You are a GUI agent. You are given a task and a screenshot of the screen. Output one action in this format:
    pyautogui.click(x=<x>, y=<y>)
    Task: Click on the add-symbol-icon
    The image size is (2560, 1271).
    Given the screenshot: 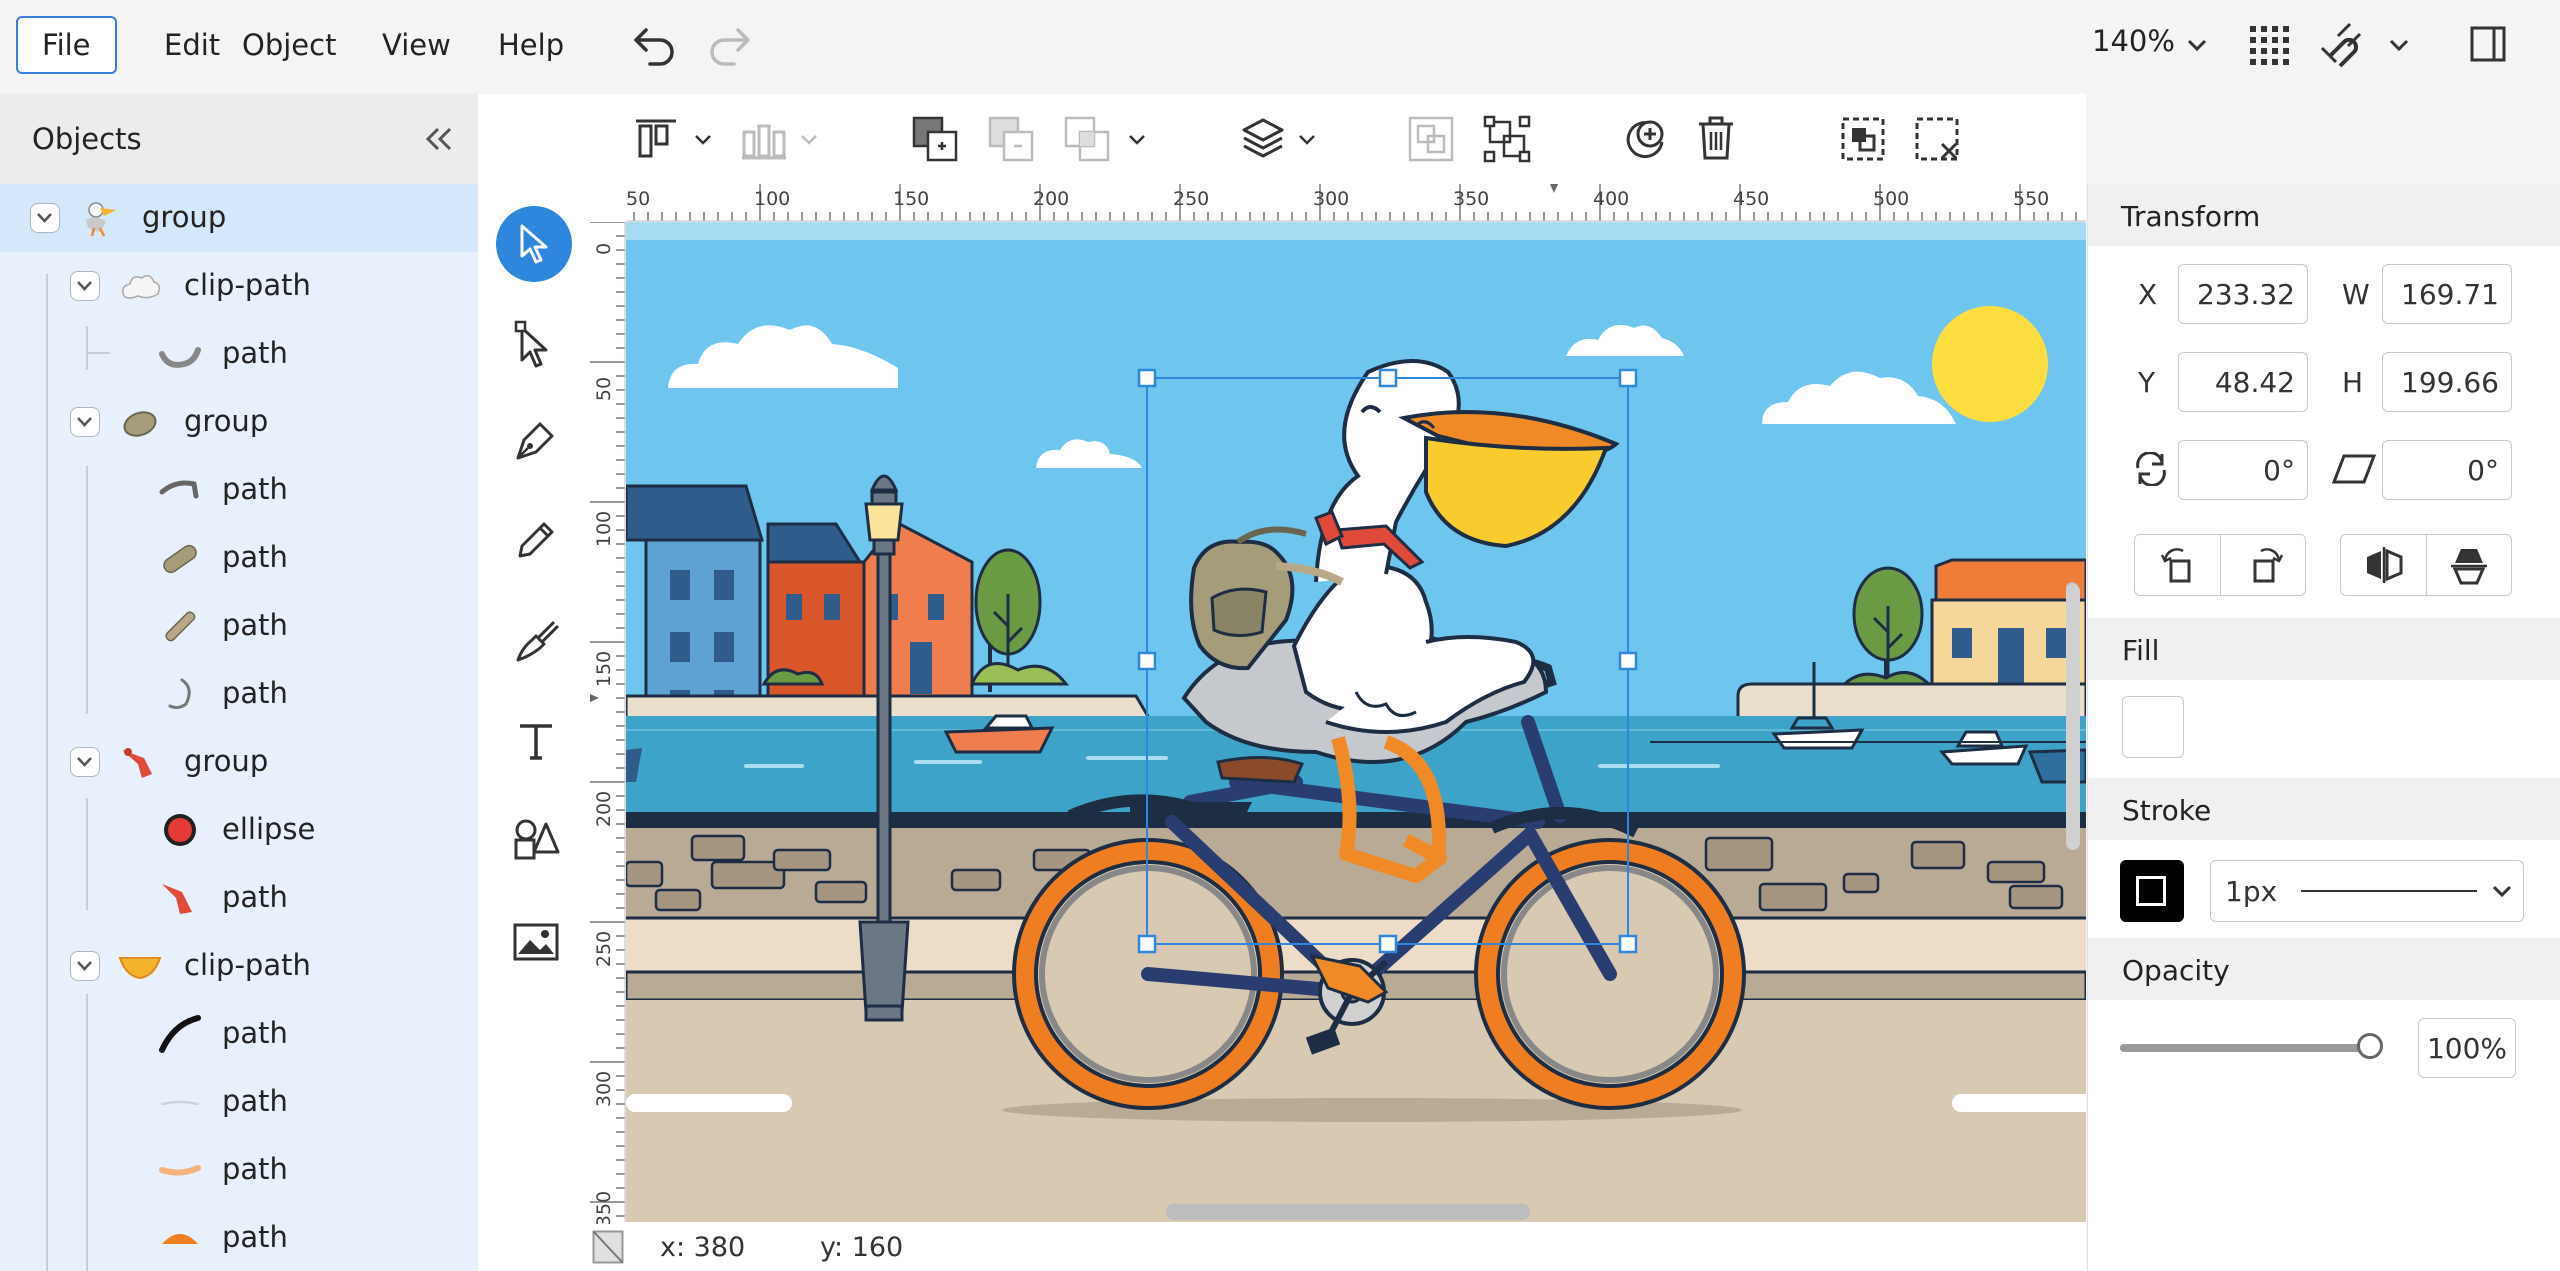 What is the action you would take?
    pyautogui.click(x=1645, y=139)
    